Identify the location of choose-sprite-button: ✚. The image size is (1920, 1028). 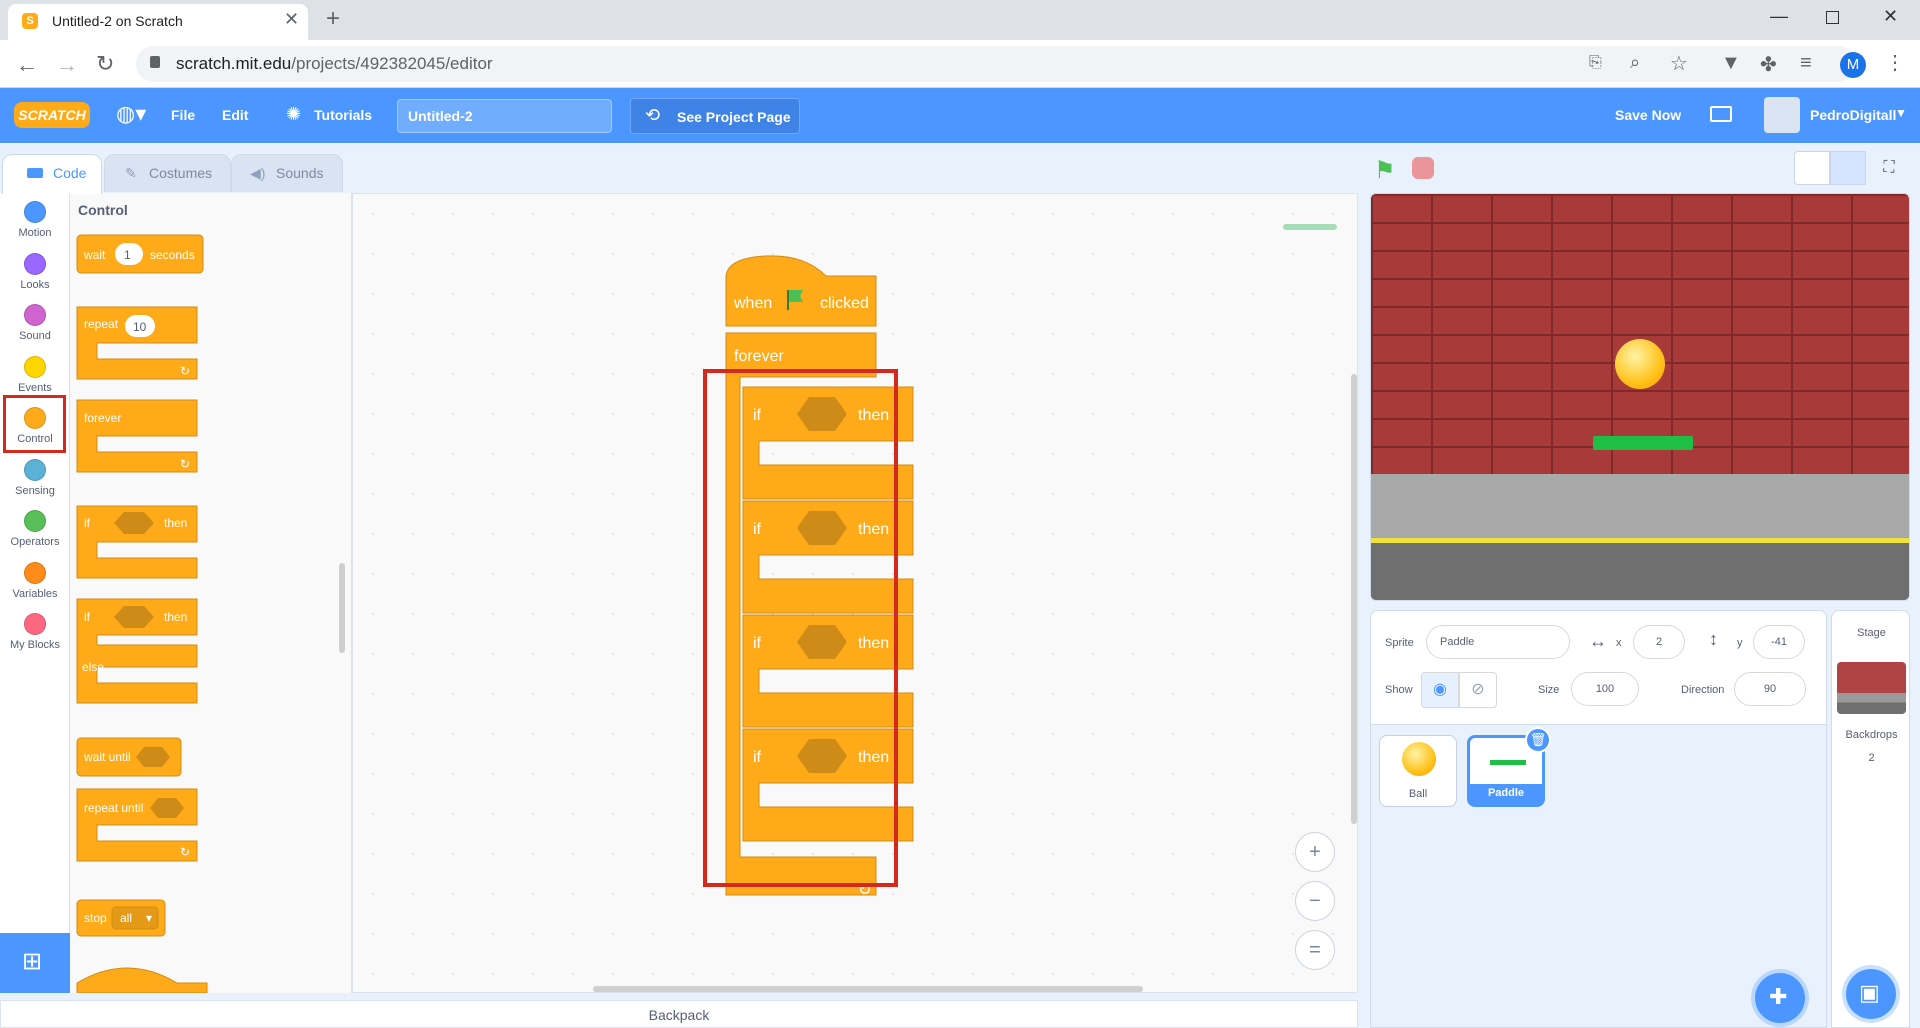
(1780, 998).